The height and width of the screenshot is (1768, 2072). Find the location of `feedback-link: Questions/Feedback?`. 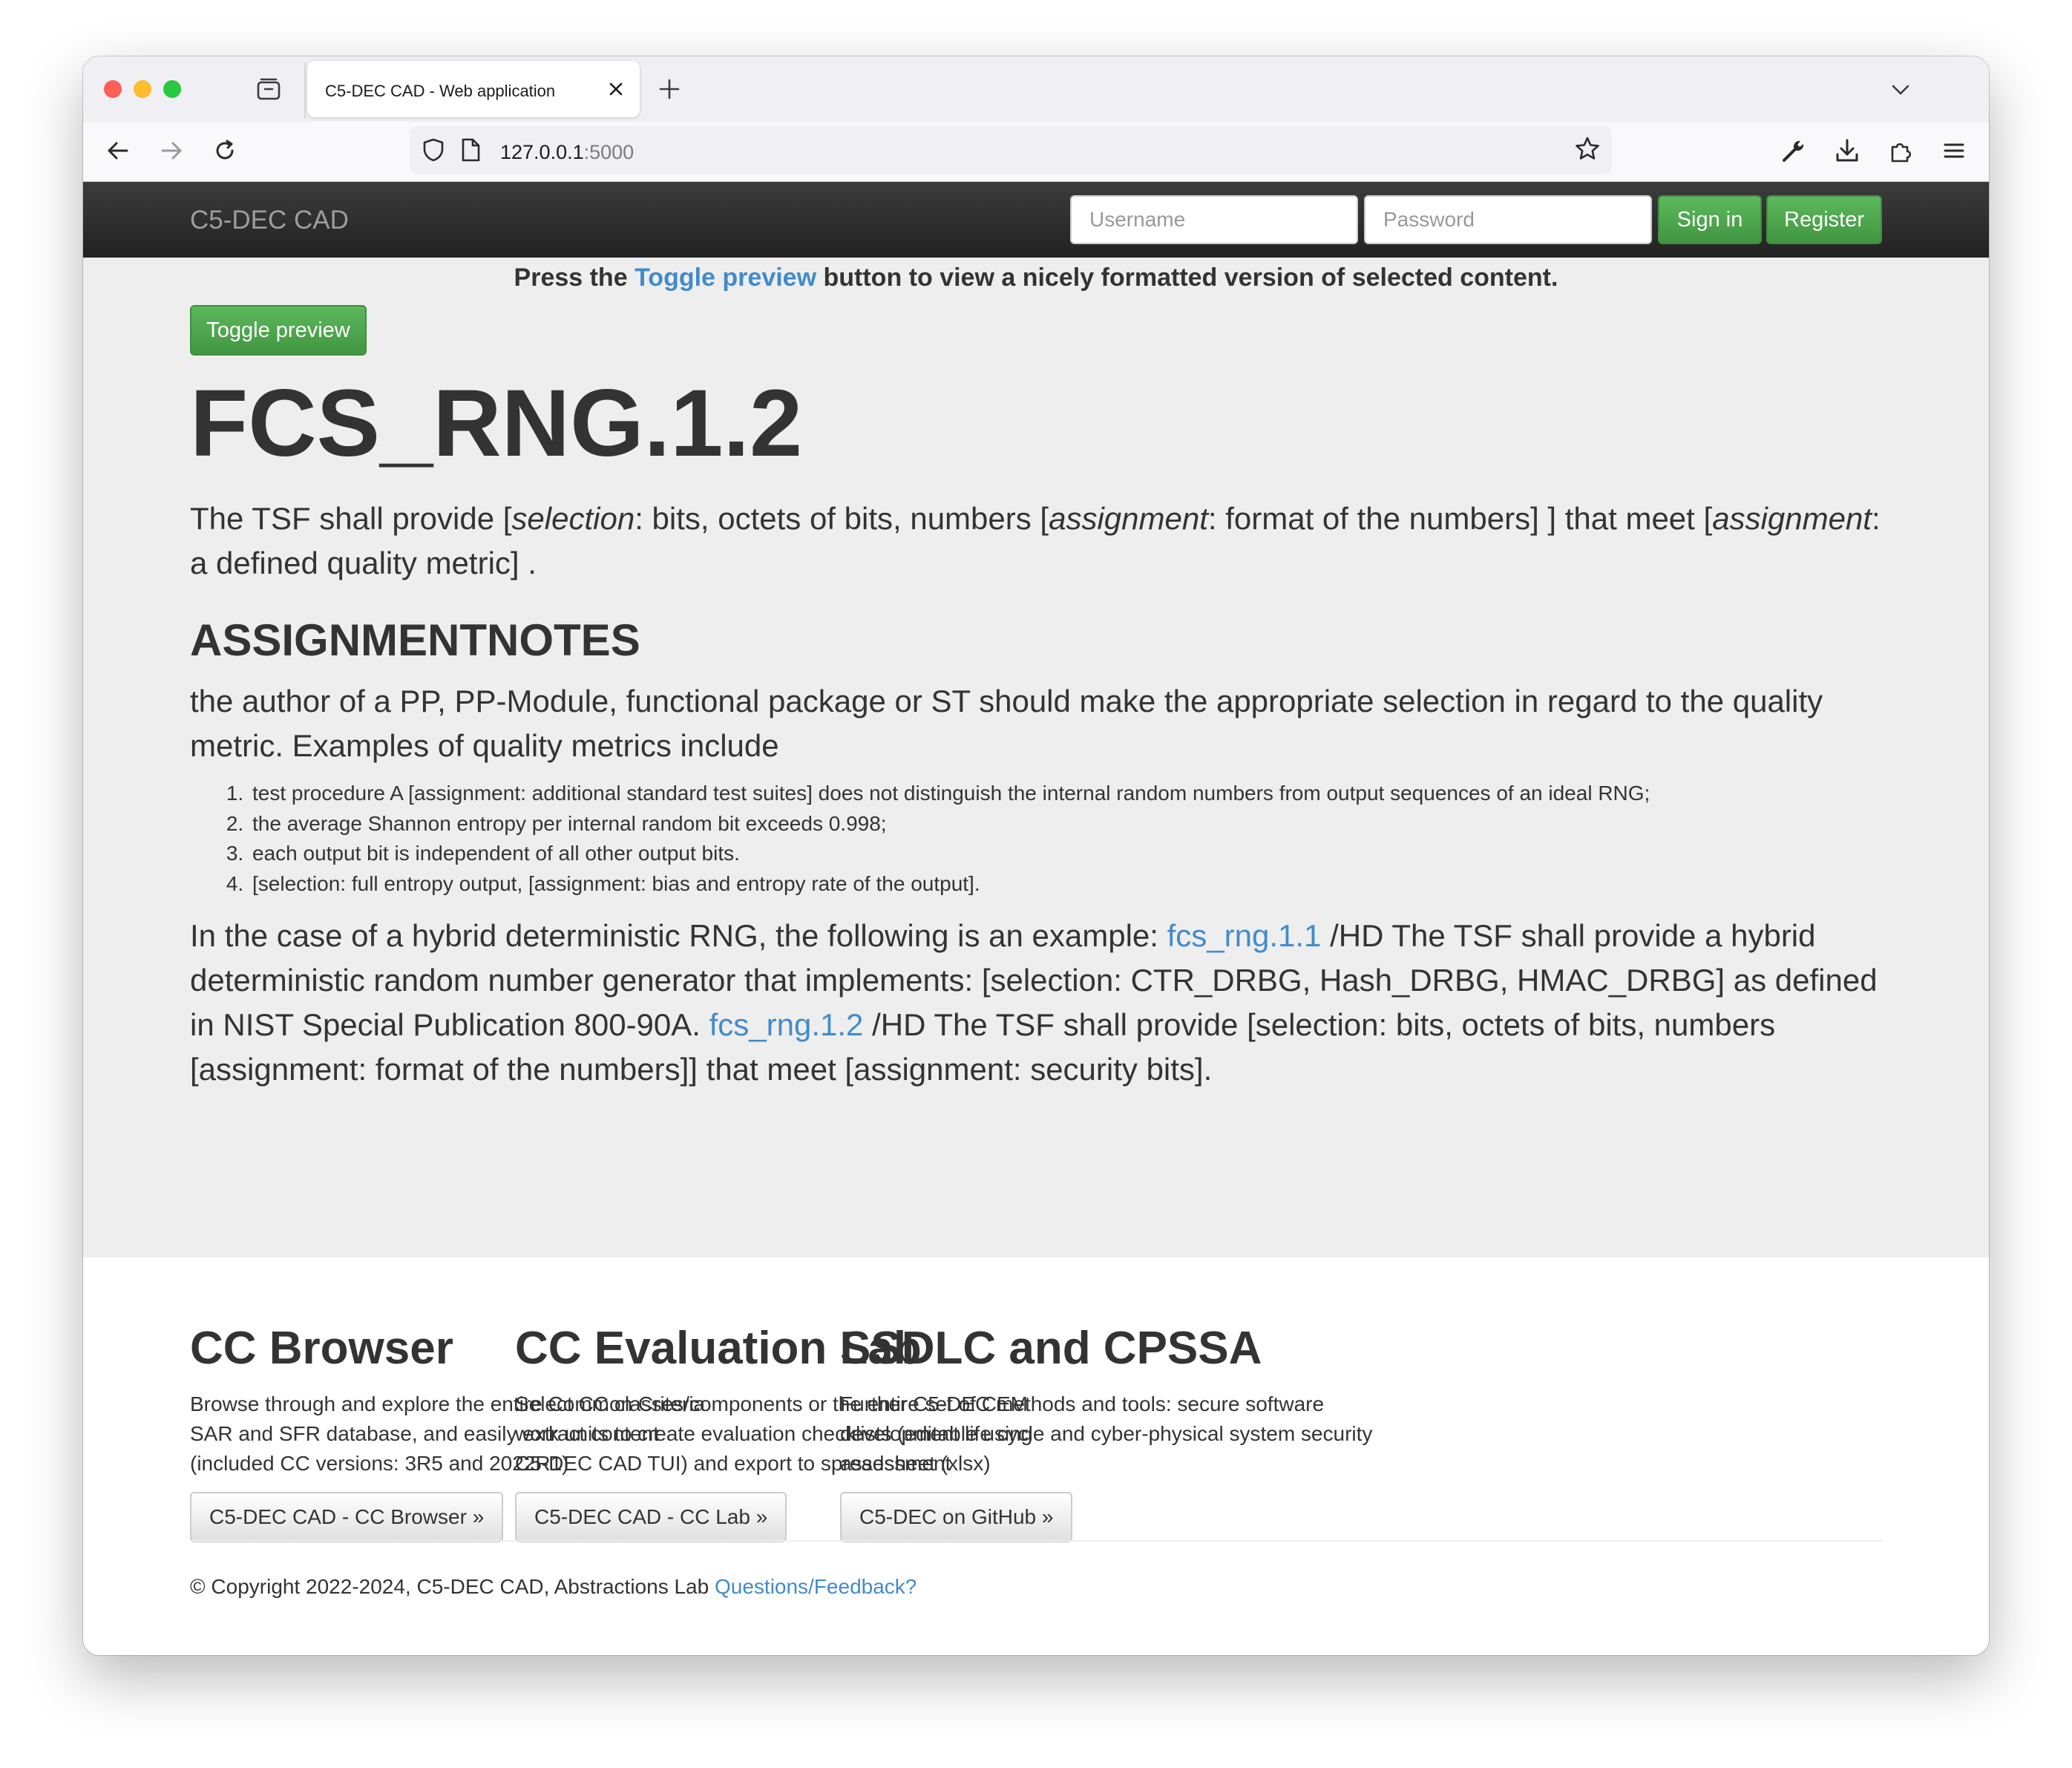

feedback-link: Questions/Feedback? is located at coordinates (816, 1587).